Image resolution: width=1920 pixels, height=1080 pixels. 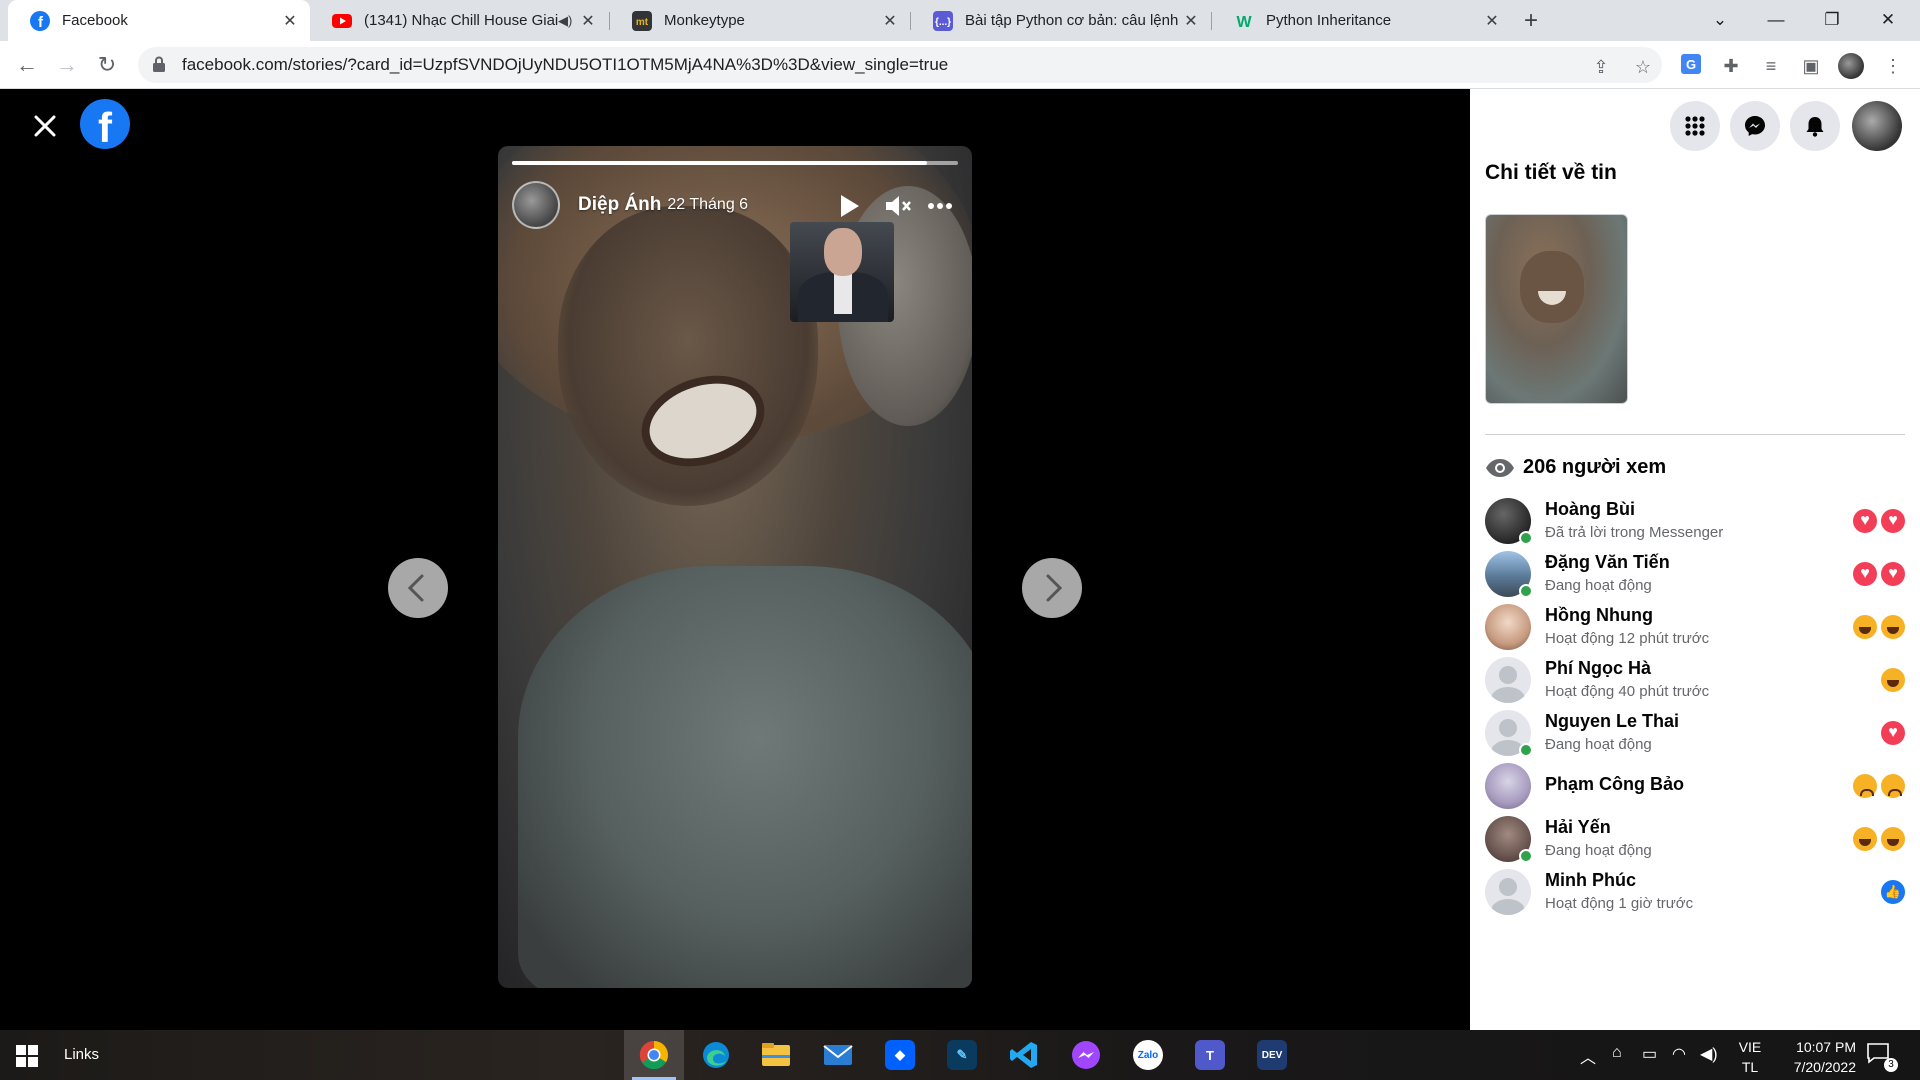 I want to click on author-avatar, so click(x=536, y=205).